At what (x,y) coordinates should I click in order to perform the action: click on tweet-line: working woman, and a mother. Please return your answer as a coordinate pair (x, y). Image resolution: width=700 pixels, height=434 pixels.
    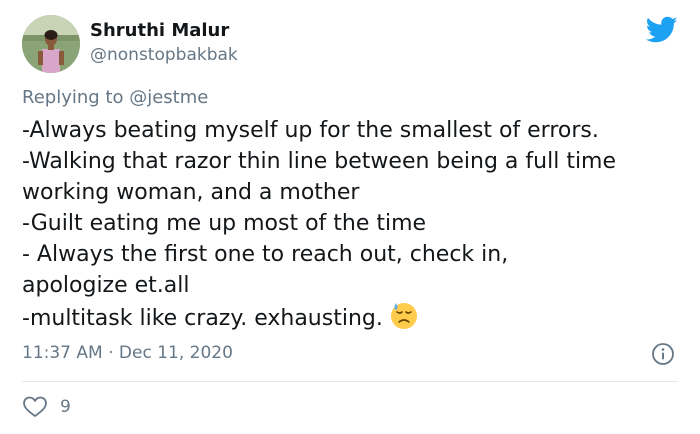
    Looking at the image, I should click on (191, 192).